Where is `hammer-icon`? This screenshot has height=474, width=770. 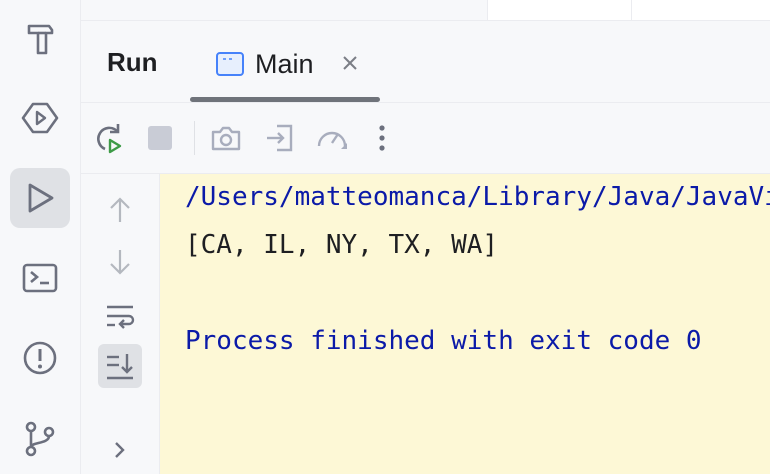 hammer-icon is located at coordinates (40, 39).